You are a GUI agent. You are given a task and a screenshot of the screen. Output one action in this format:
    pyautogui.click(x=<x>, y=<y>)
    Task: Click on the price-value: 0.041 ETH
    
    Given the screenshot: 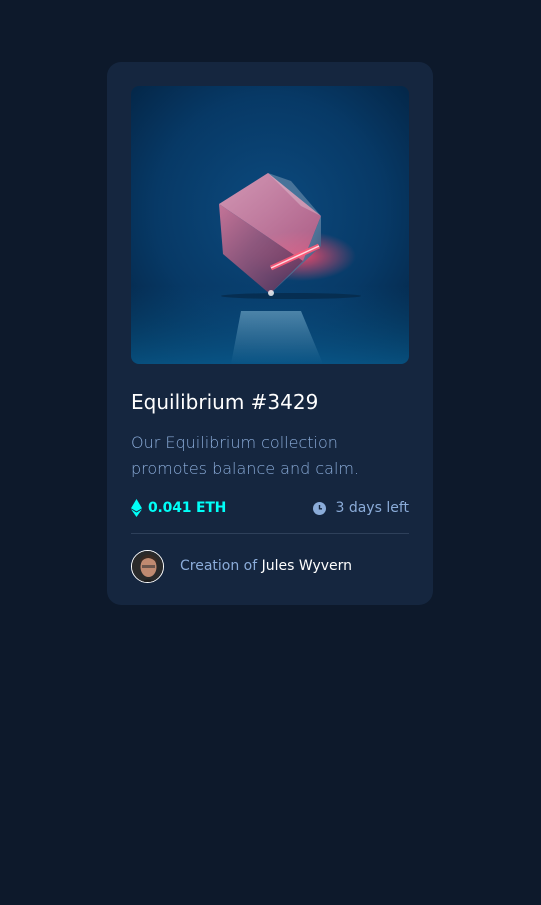 What is the action you would take?
    pyautogui.click(x=187, y=508)
    